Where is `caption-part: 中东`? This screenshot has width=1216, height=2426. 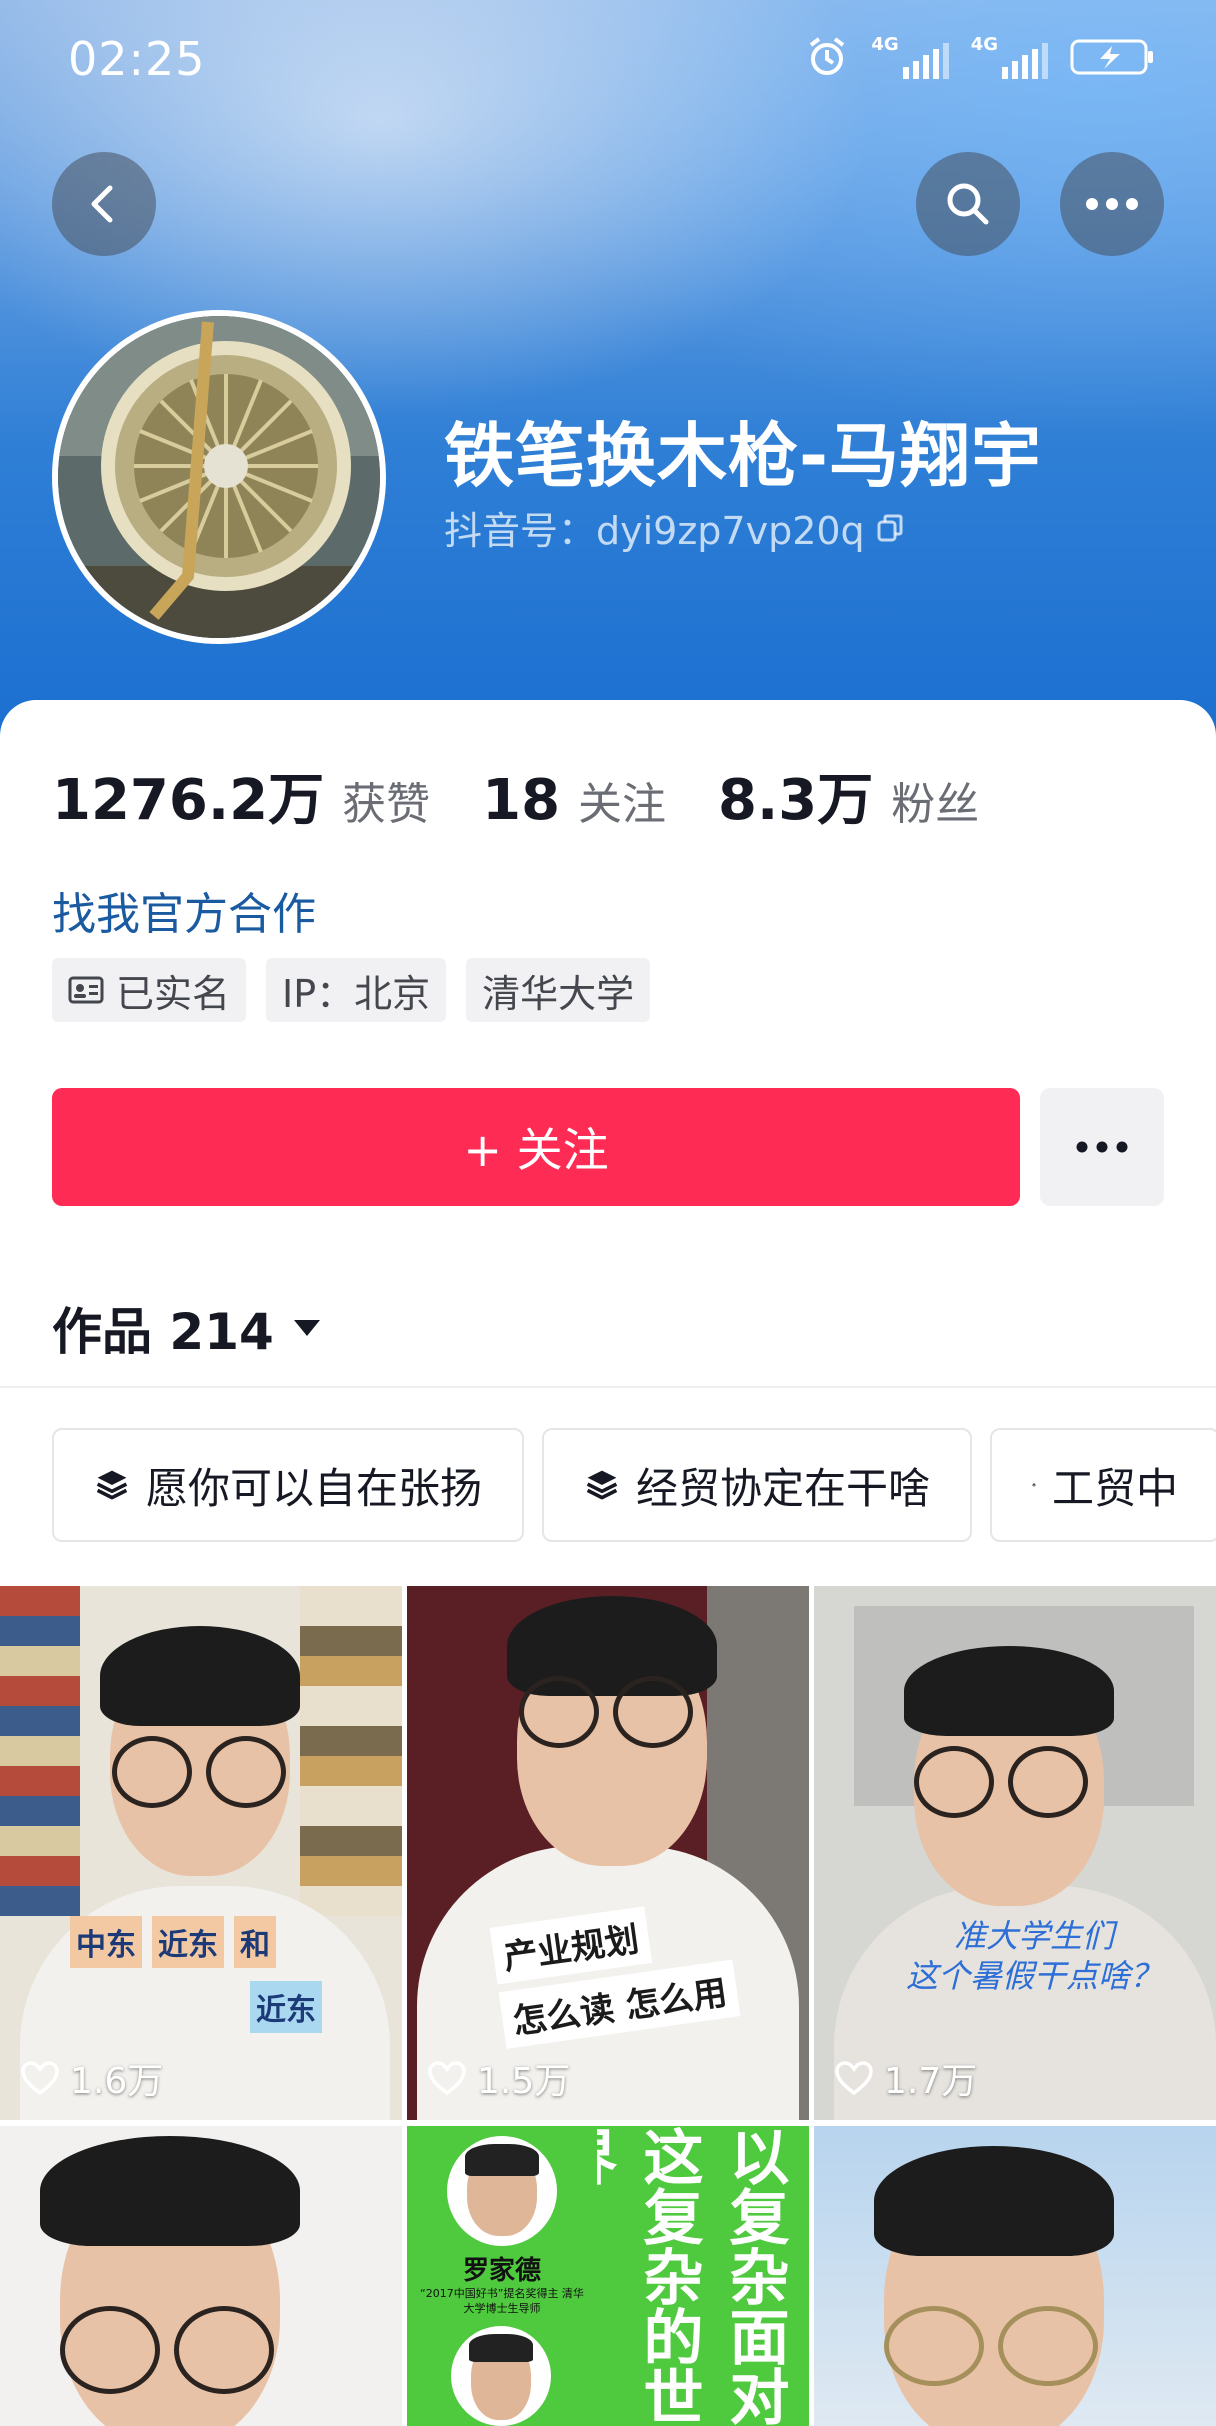
caption-part: 中东 is located at coordinates (106, 1942).